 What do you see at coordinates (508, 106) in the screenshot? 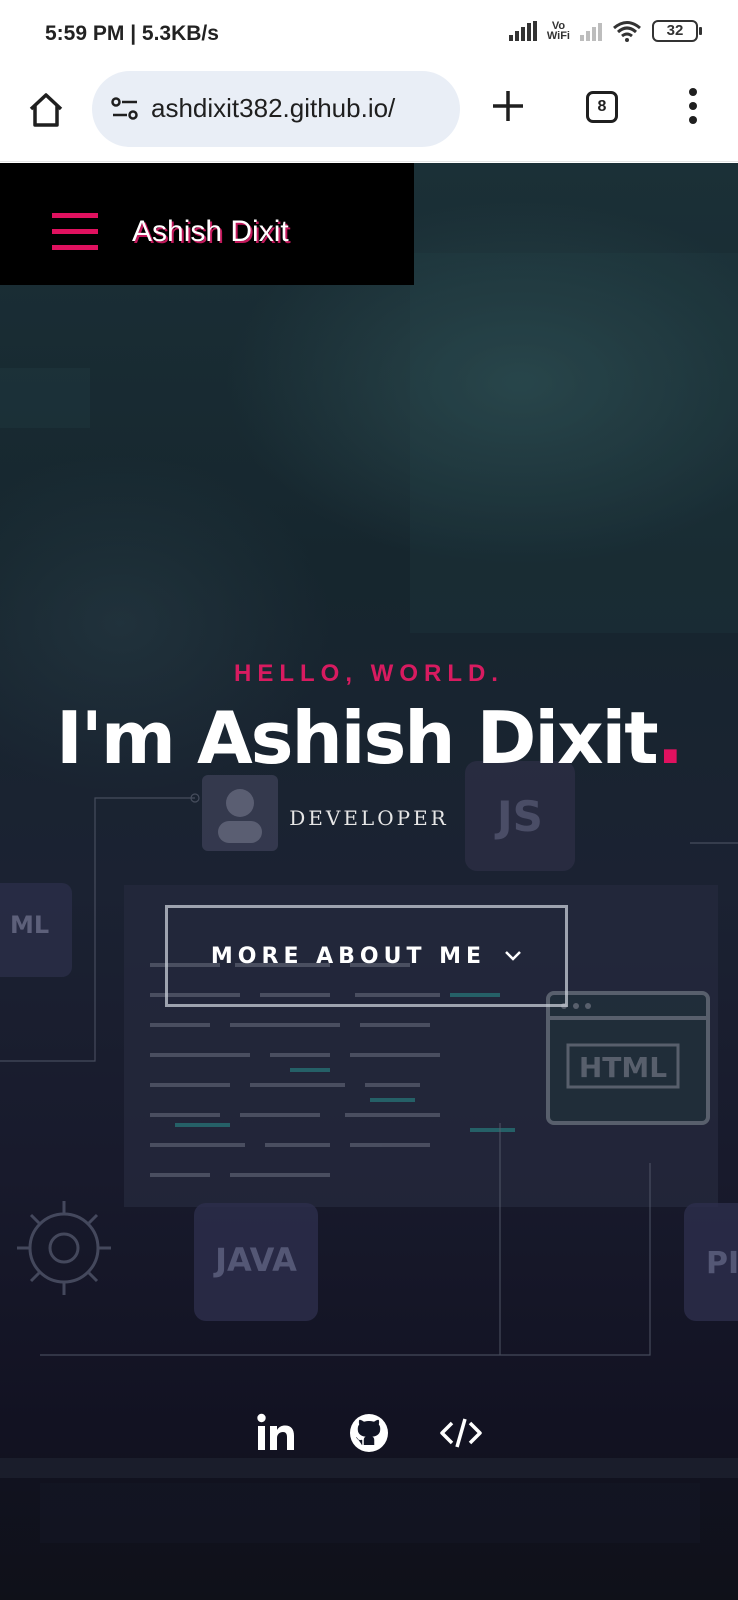
I see `new-tab-icon` at bounding box center [508, 106].